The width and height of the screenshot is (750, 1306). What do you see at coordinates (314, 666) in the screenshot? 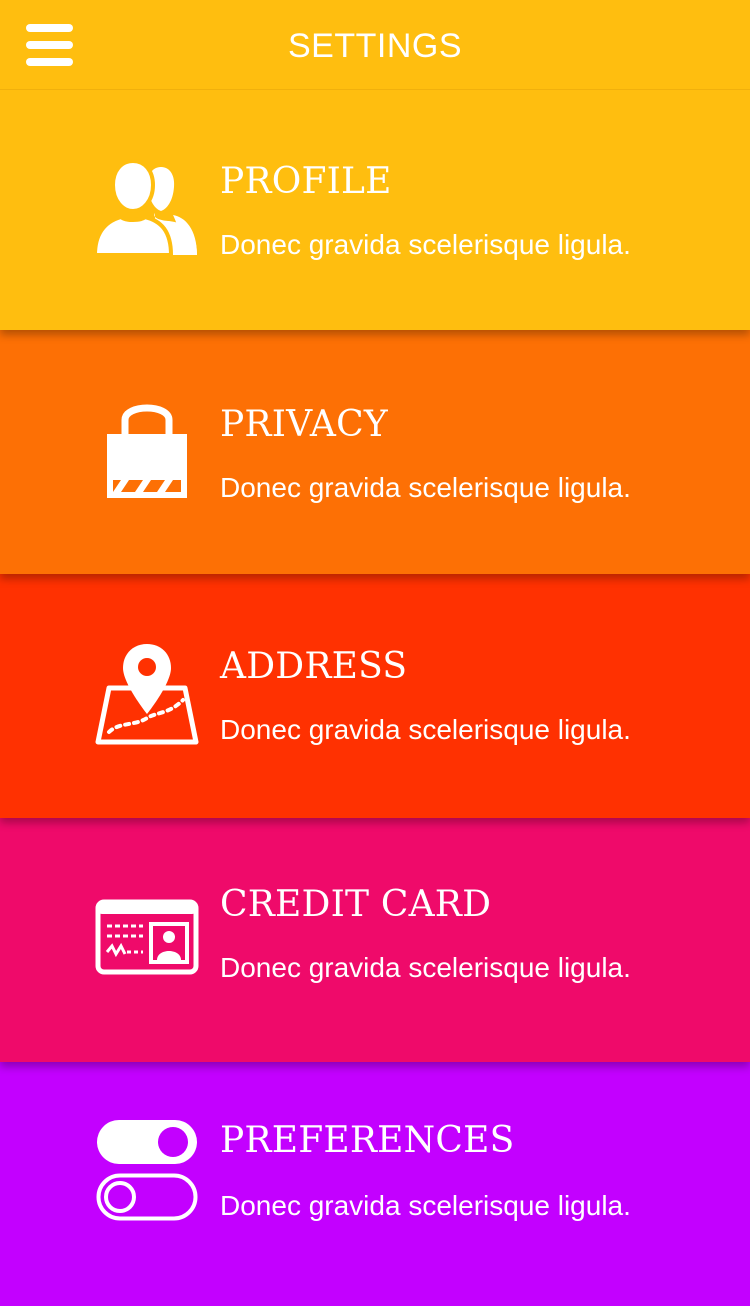
I see `settings-item-title: ADDRESS` at bounding box center [314, 666].